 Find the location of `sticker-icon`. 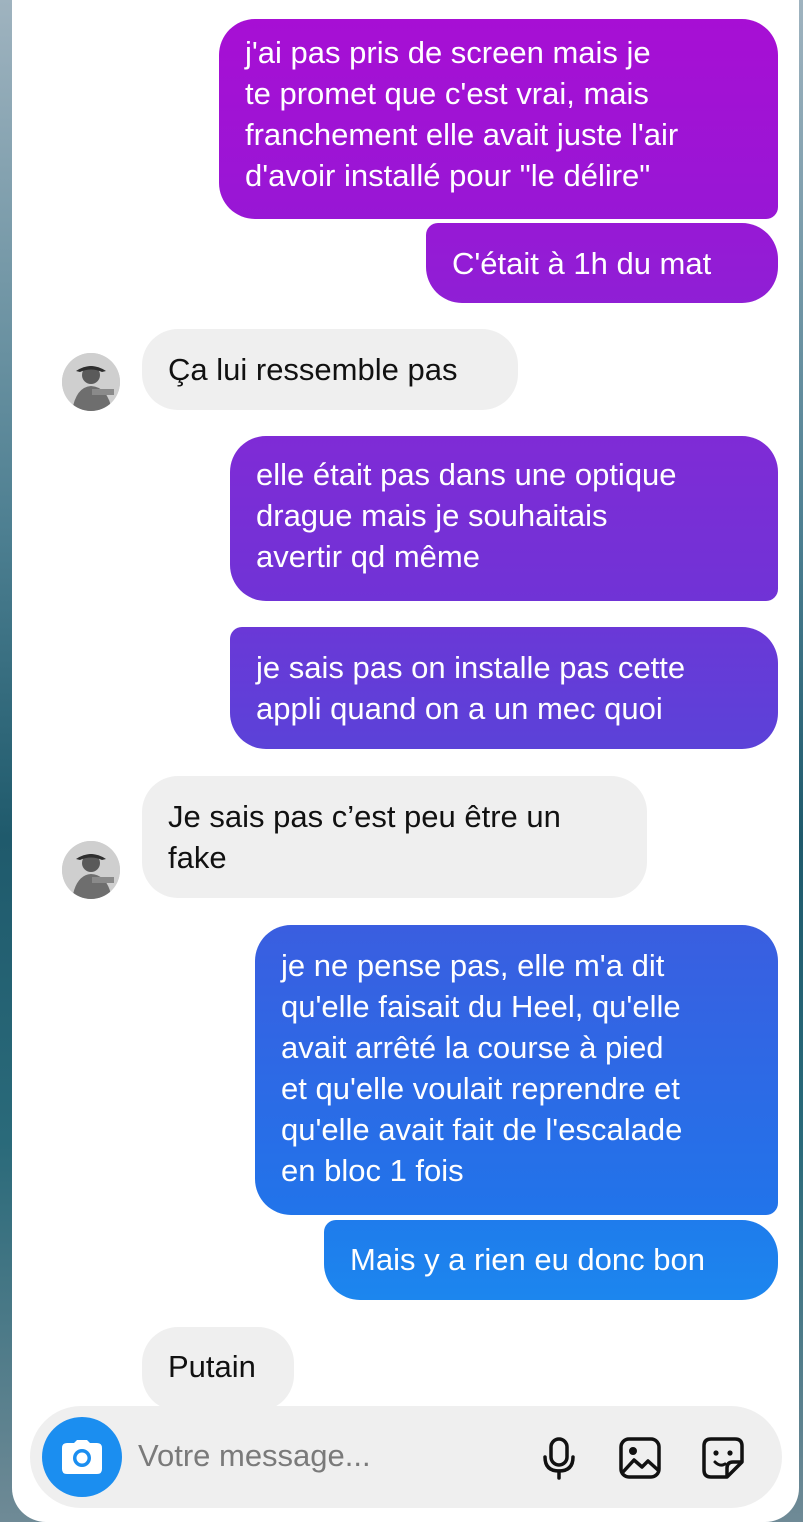

sticker-icon is located at coordinates (723, 1458).